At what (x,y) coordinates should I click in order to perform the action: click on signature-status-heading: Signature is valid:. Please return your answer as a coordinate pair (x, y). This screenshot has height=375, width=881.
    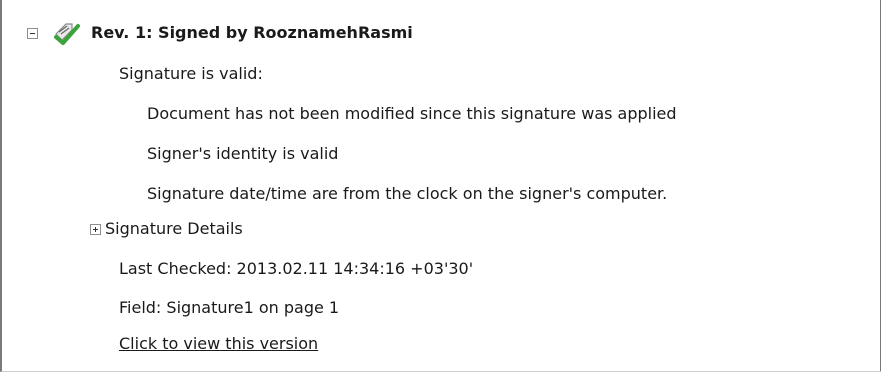
    Looking at the image, I should click on (191, 73).